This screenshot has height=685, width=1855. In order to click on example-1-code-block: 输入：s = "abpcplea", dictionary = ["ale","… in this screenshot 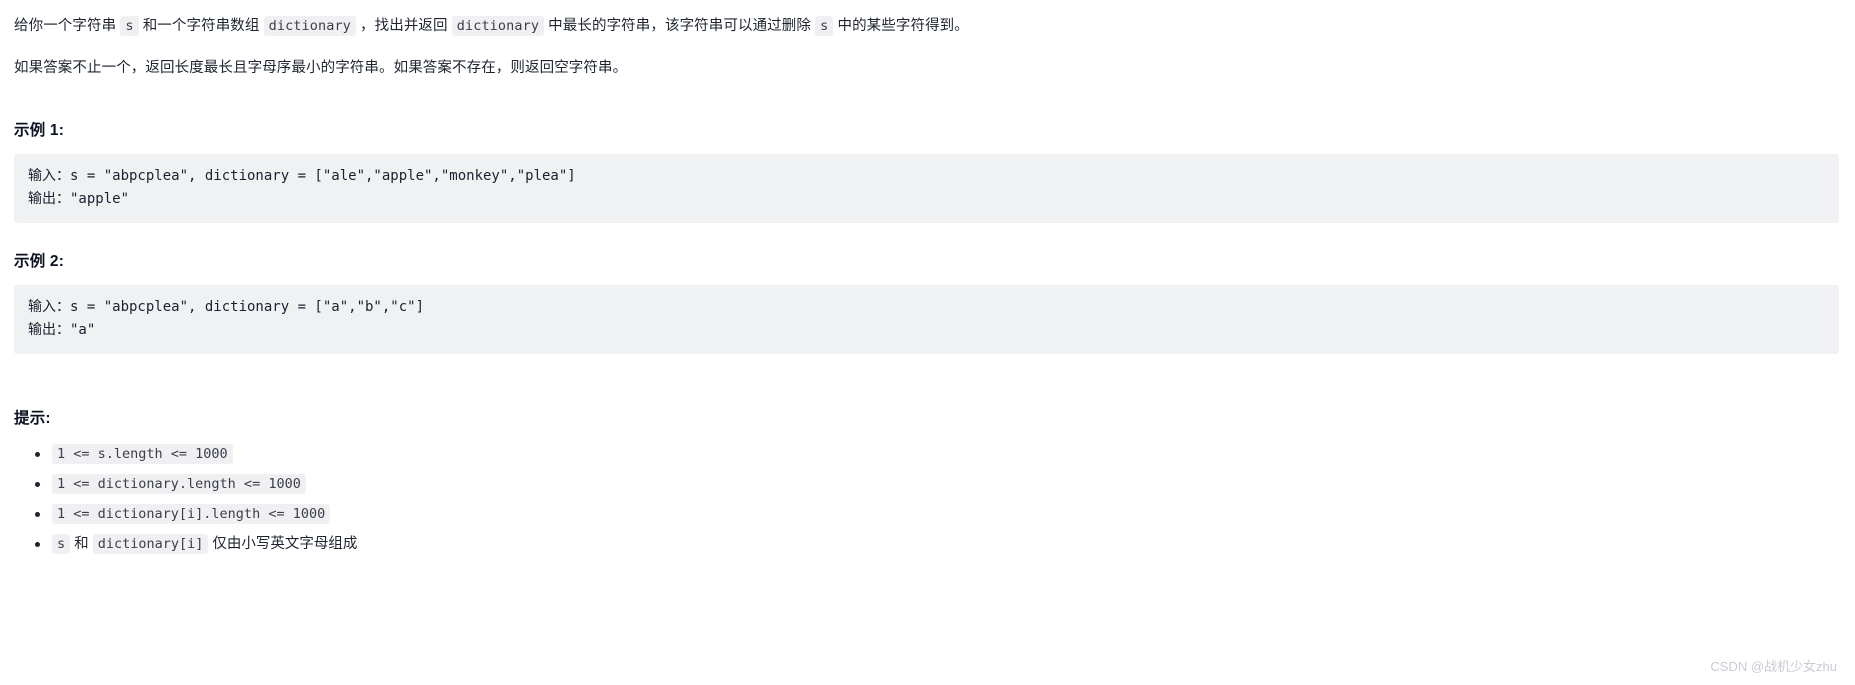, I will do `click(926, 189)`.